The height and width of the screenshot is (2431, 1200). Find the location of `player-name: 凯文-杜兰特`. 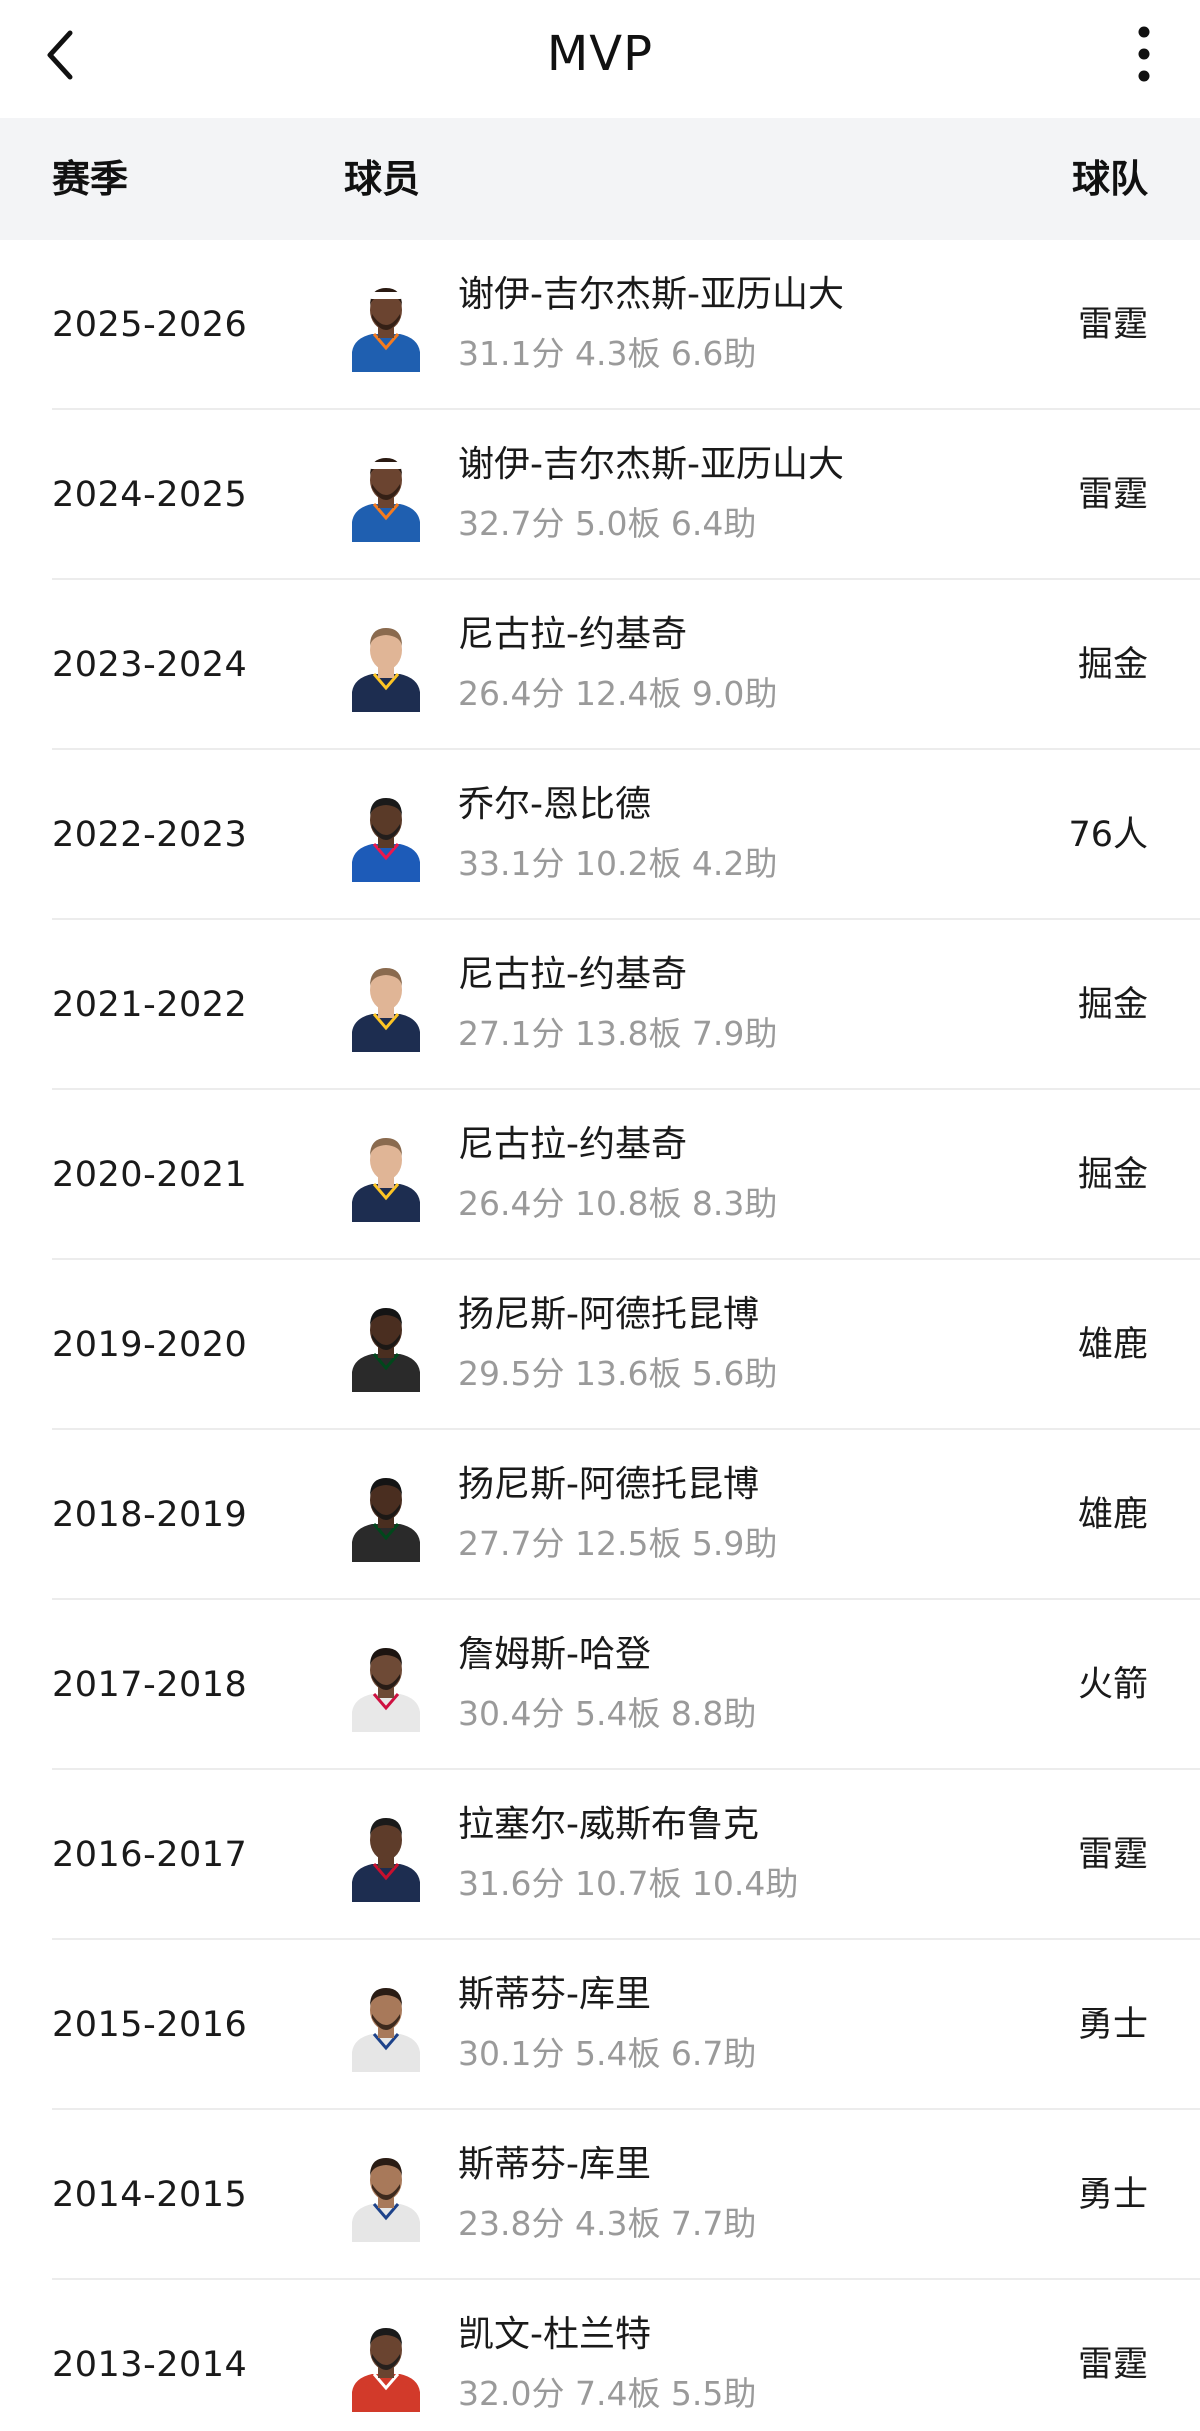

player-name: 凯文-杜兰特 is located at coordinates (554, 2334).